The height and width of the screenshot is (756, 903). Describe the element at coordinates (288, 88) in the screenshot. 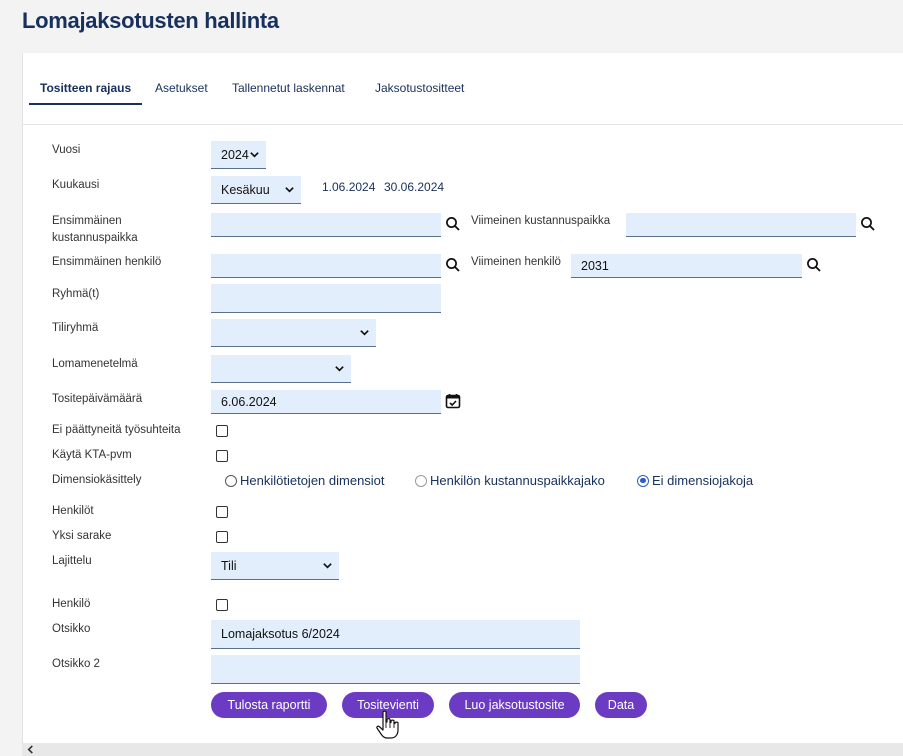

I see `tab-tallennetut-laskennat: Tallennetut laskennat` at that location.